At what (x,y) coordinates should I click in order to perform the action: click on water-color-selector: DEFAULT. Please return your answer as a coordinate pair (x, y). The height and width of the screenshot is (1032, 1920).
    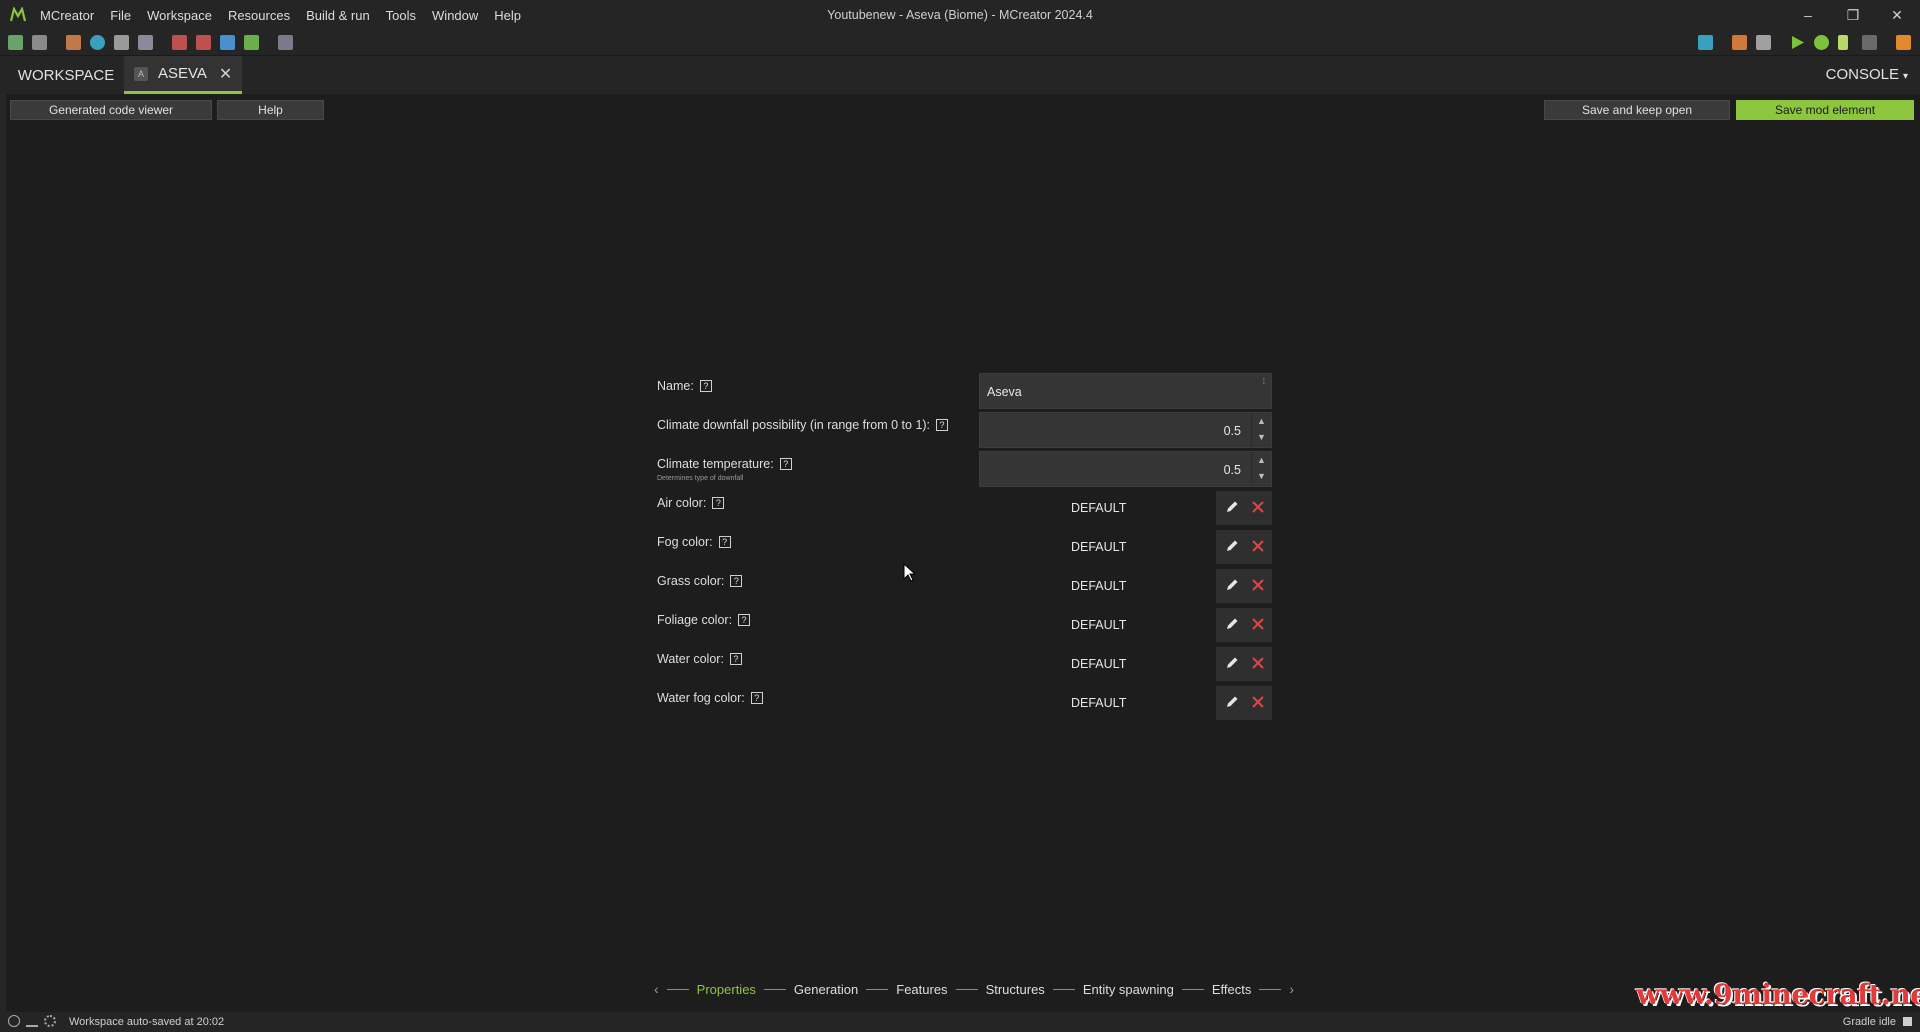
    Looking at the image, I should click on (1125, 664).